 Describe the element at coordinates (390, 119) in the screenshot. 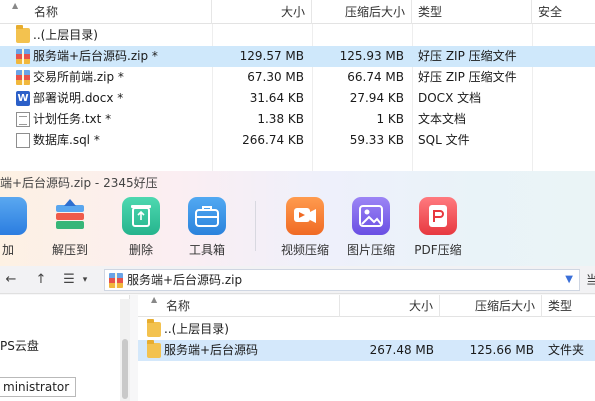

I see `file-compressed-size: 1 KB` at that location.